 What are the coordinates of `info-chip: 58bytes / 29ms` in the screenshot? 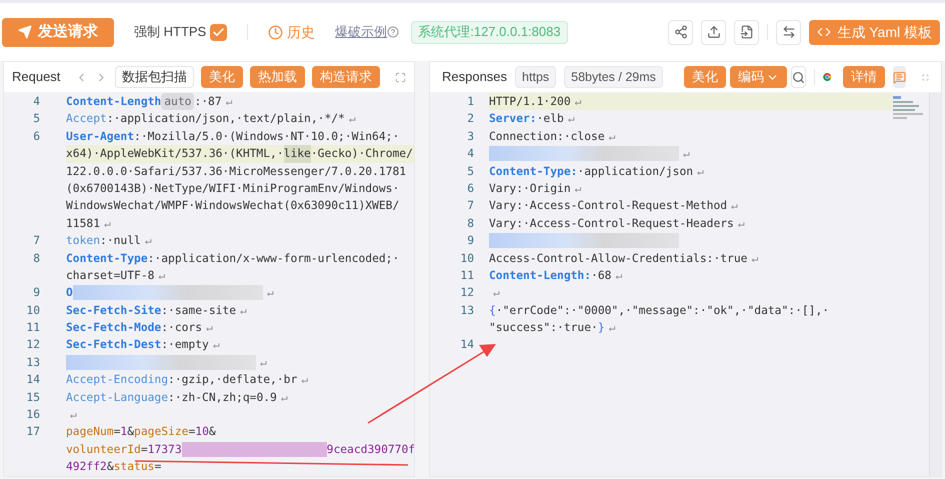 It's located at (613, 77).